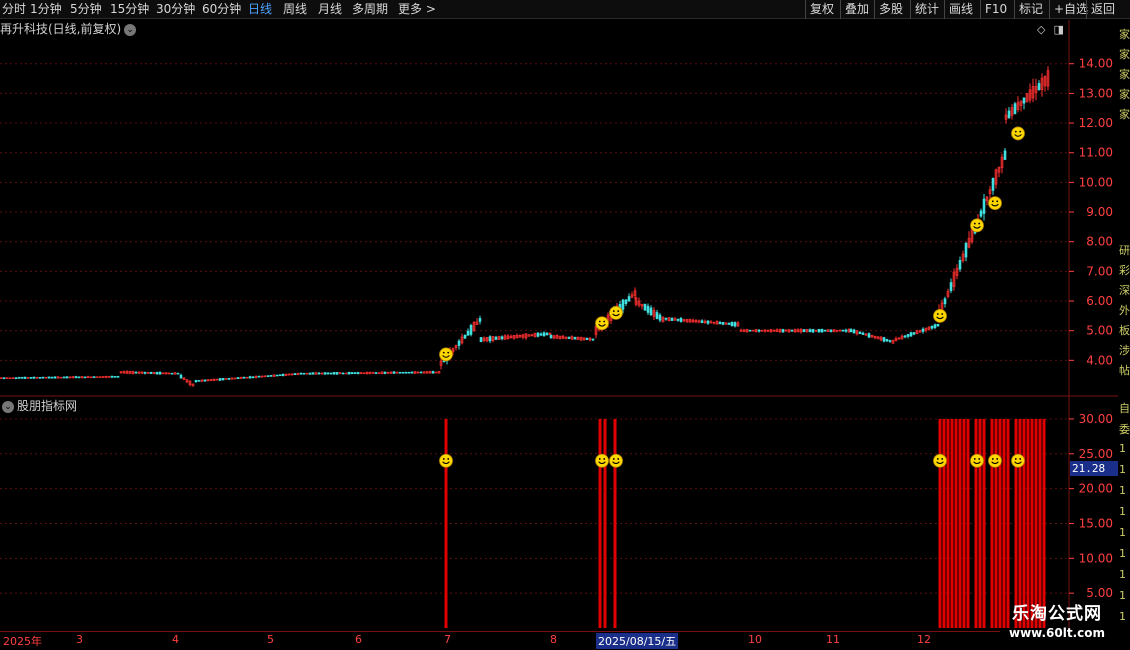  Describe the element at coordinates (1124, 330) in the screenshot. I see `right-side-panel-edge: 家家家家家研彩深外板涉帖自委111111111` at that location.